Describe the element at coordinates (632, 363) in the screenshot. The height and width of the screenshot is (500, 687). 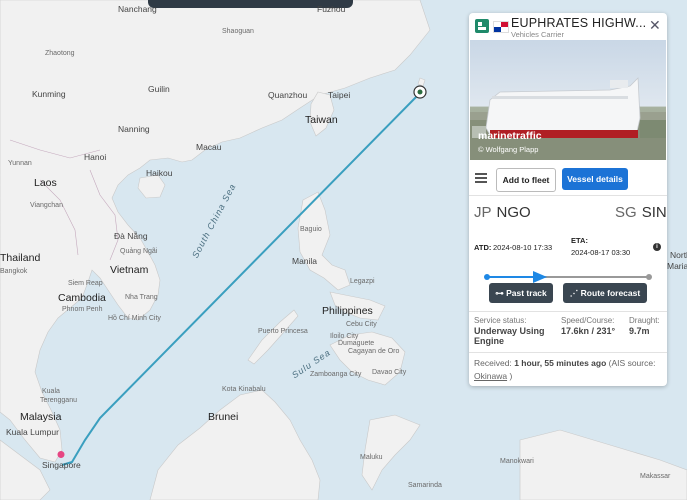
I see `ais-source-label: (AIS source:` at that location.